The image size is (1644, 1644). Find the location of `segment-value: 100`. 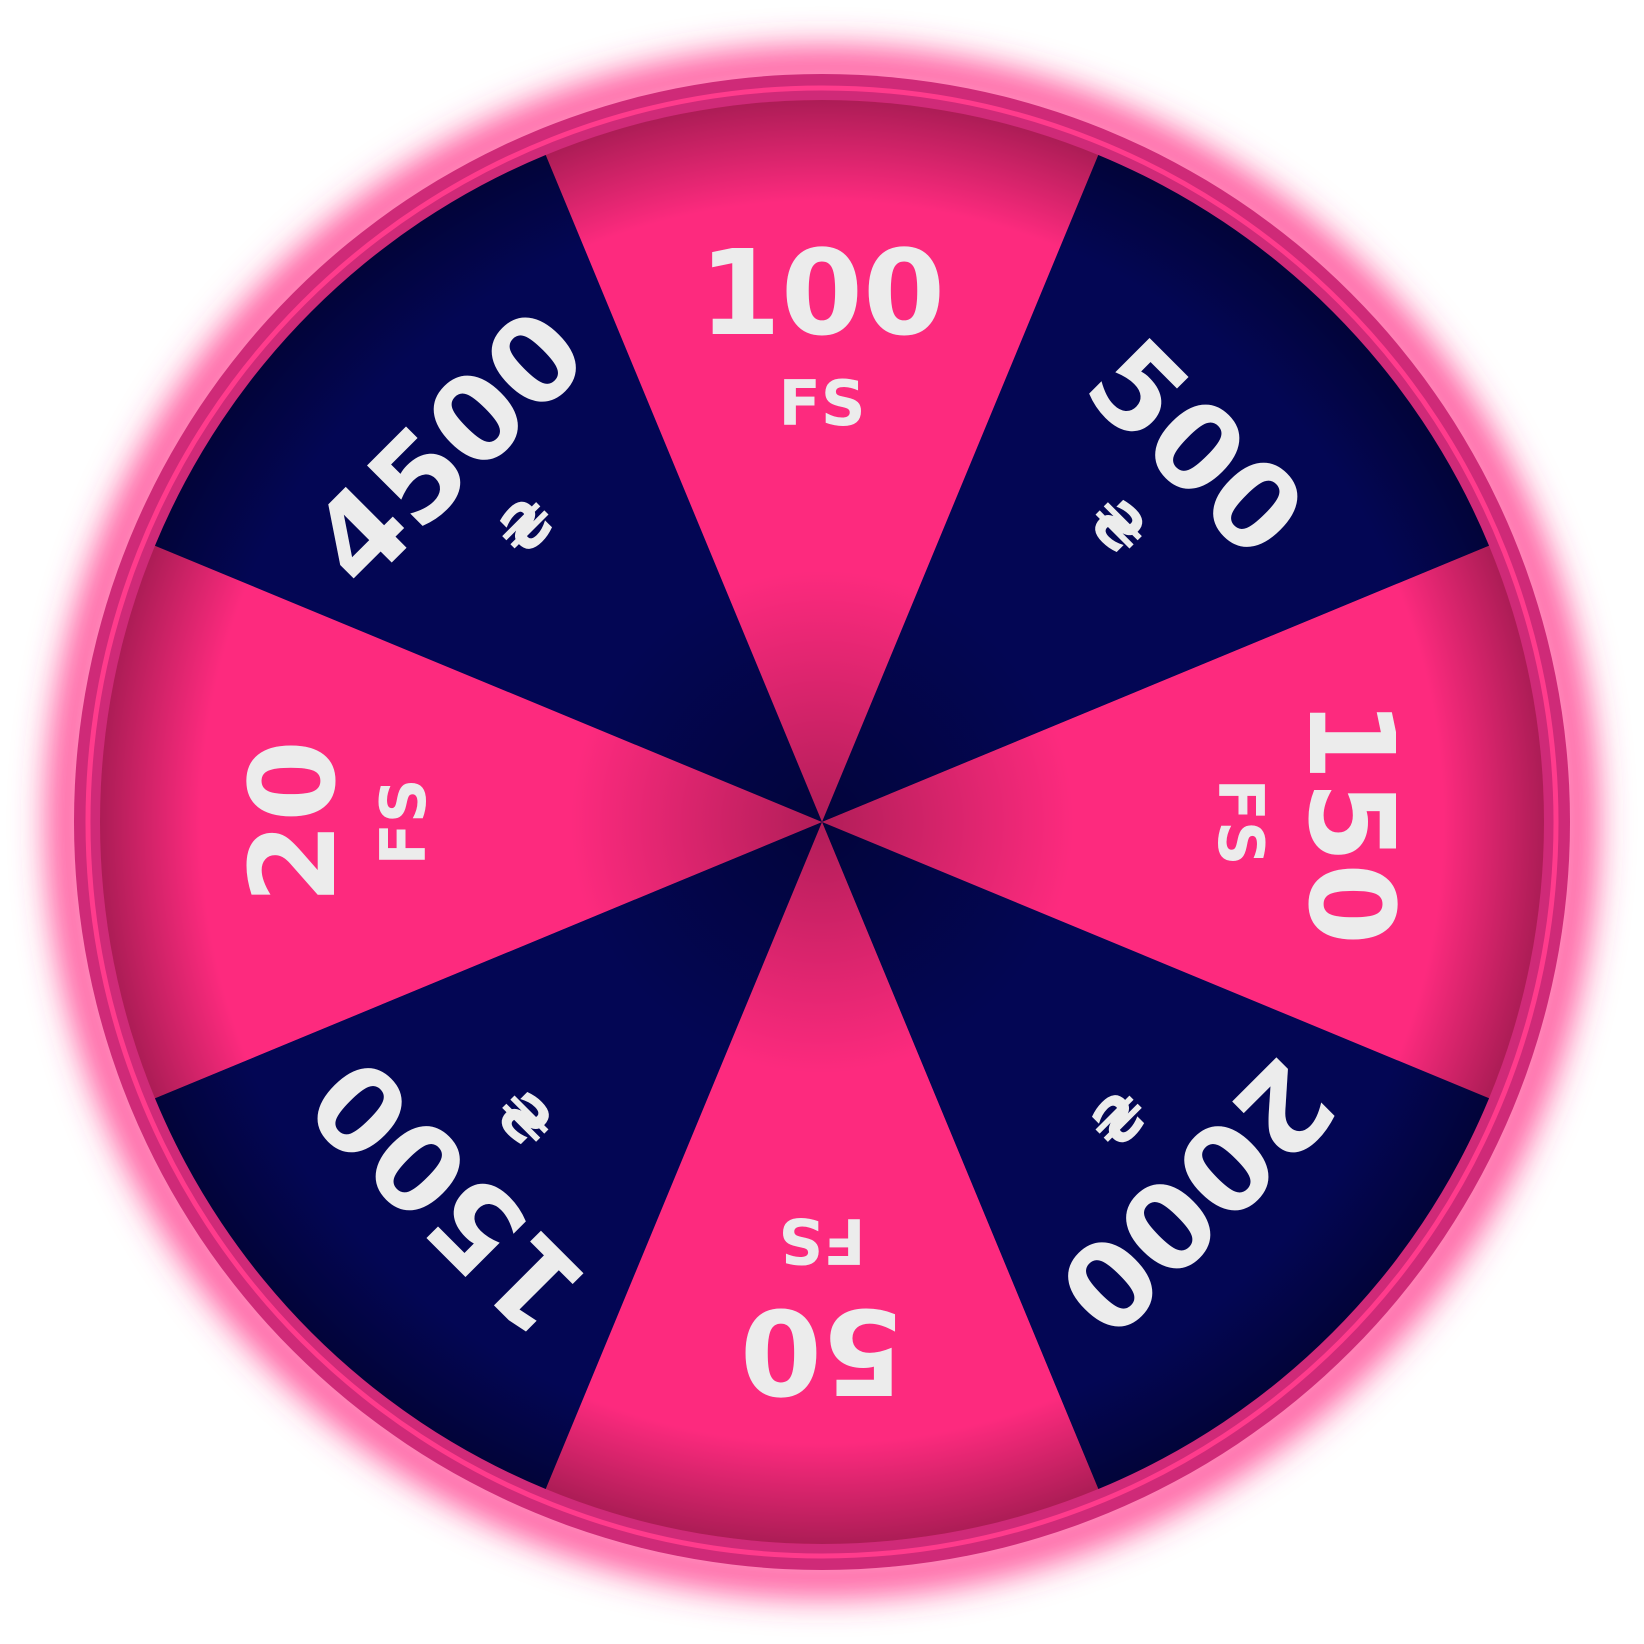

segment-value: 100 is located at coordinates (822, 293).